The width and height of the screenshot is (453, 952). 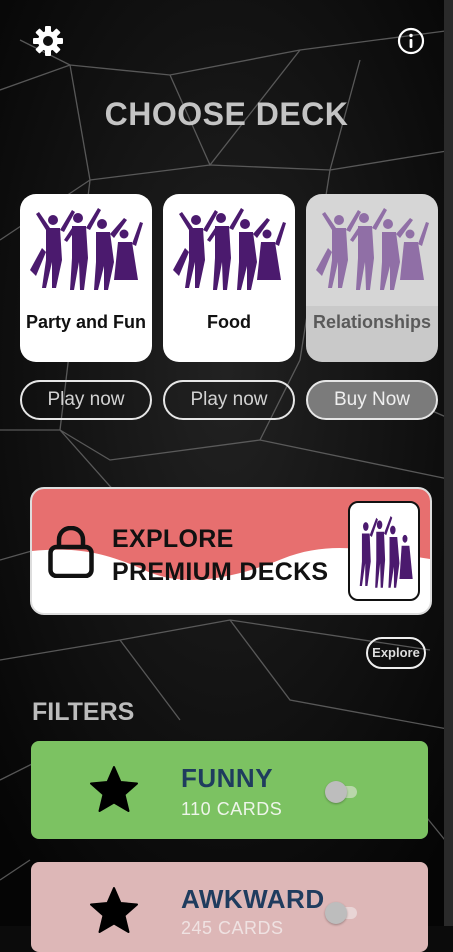 I want to click on filter-toggle-awkward, so click(x=343, y=913).